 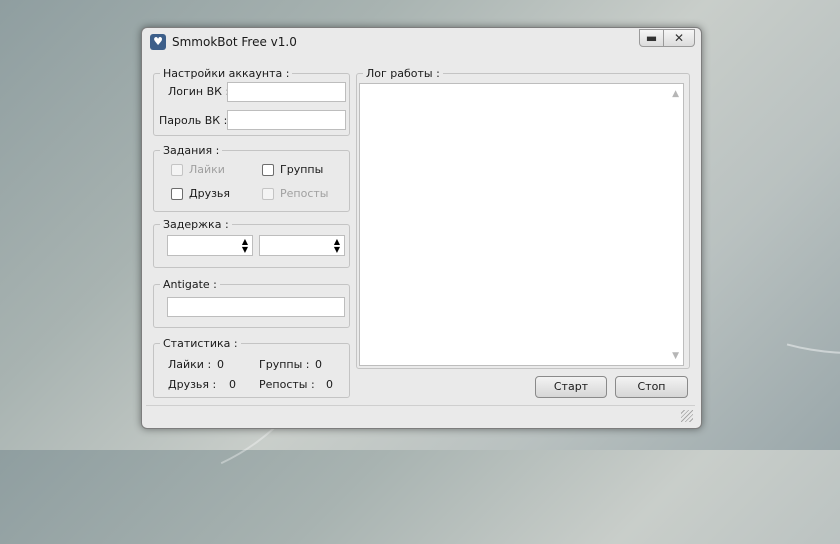 What do you see at coordinates (286, 120) in the screenshot?
I see `password-input` at bounding box center [286, 120].